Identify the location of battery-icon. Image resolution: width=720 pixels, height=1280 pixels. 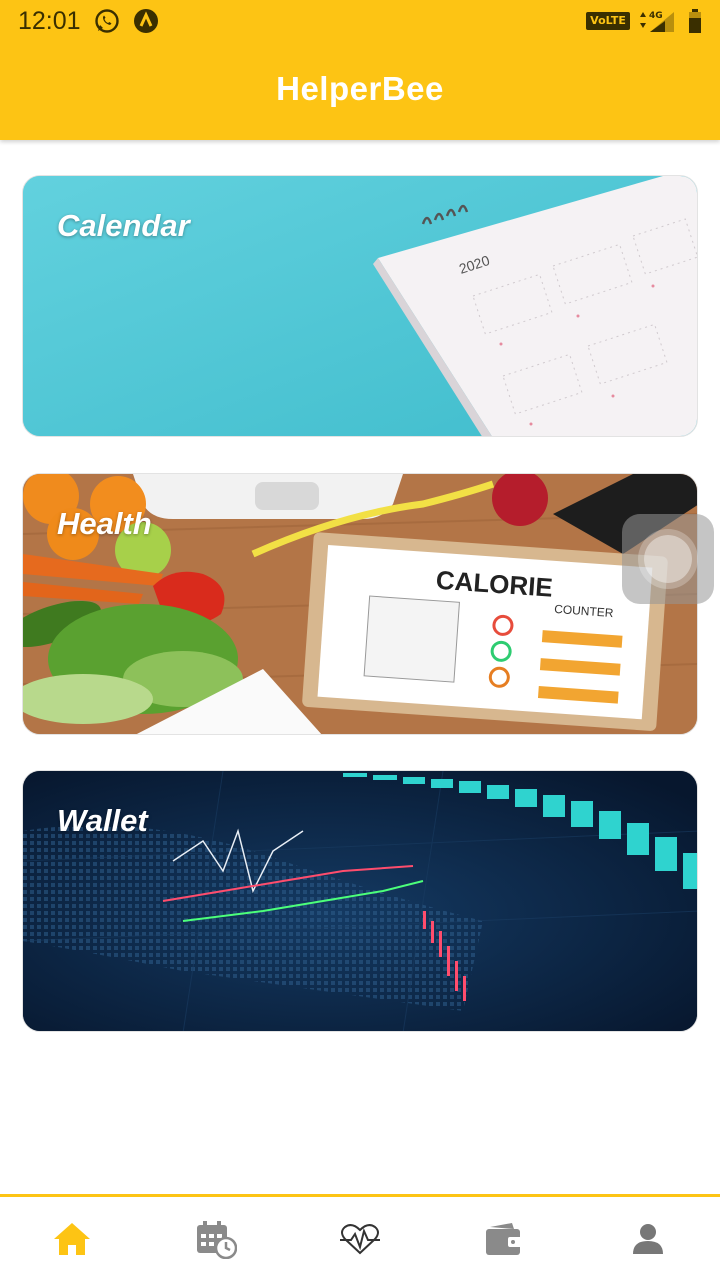
(695, 23).